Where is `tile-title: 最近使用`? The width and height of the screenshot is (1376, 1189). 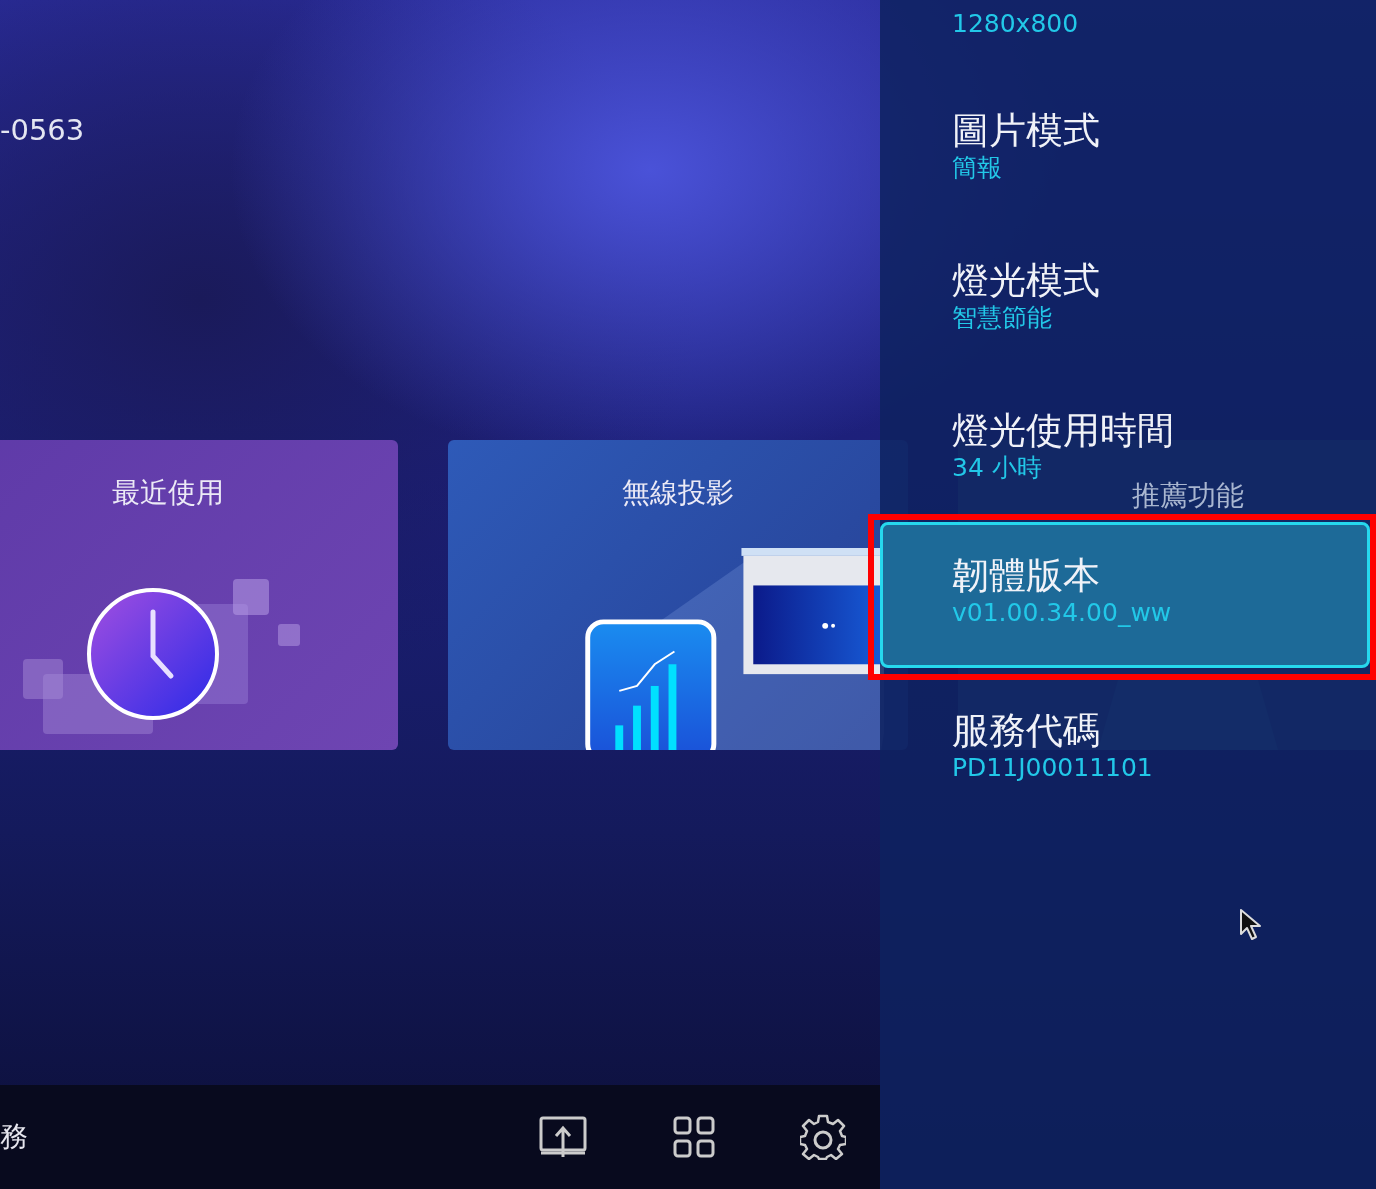
tile-title: 最近使用 is located at coordinates (168, 493).